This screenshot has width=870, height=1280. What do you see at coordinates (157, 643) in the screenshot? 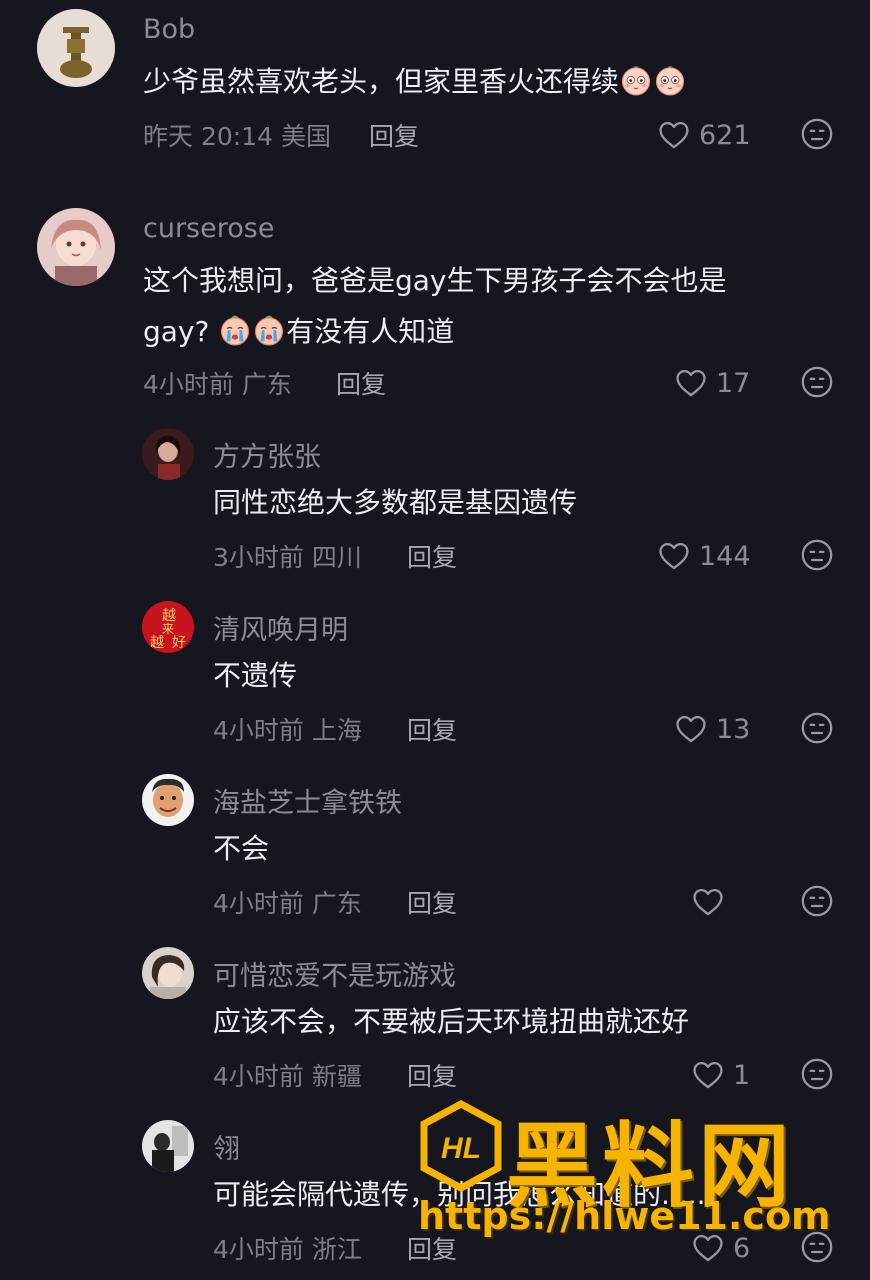
I see `avatar-seal-char: 越` at bounding box center [157, 643].